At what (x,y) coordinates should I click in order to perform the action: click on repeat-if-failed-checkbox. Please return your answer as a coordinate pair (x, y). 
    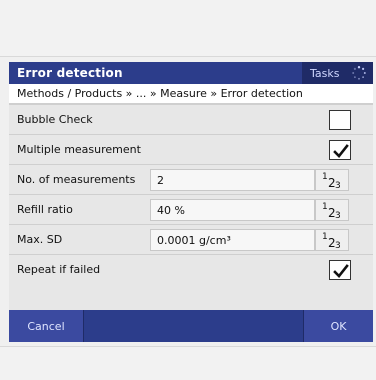
    Looking at the image, I should click on (340, 270).